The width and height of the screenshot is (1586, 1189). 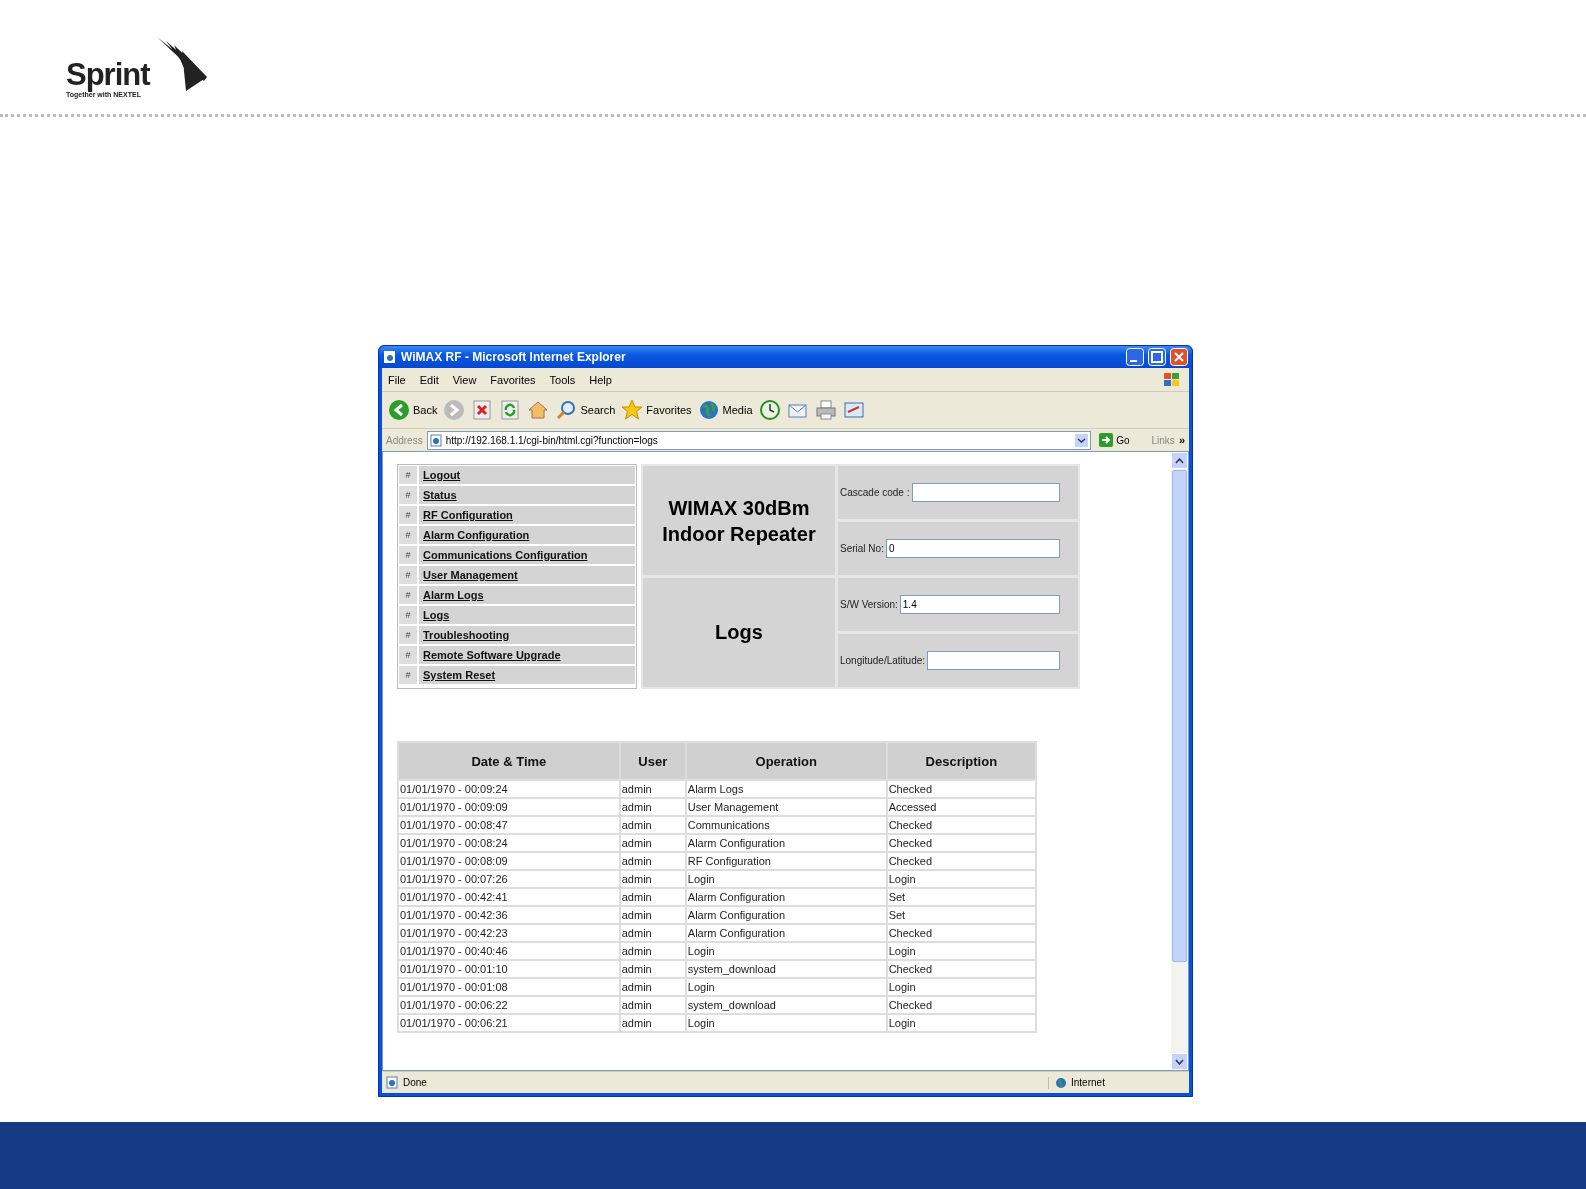 I want to click on nav-link: Communications Configuration, so click(x=527, y=555).